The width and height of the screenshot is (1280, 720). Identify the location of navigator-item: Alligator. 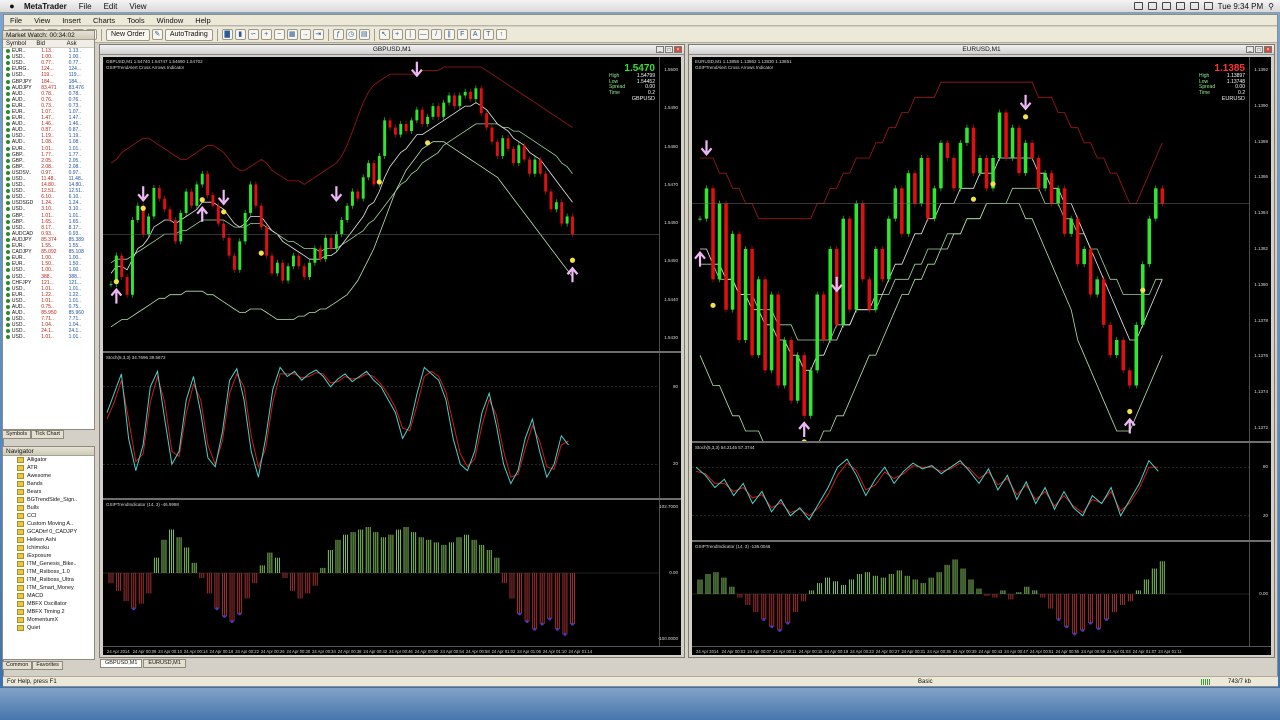
(48, 460).